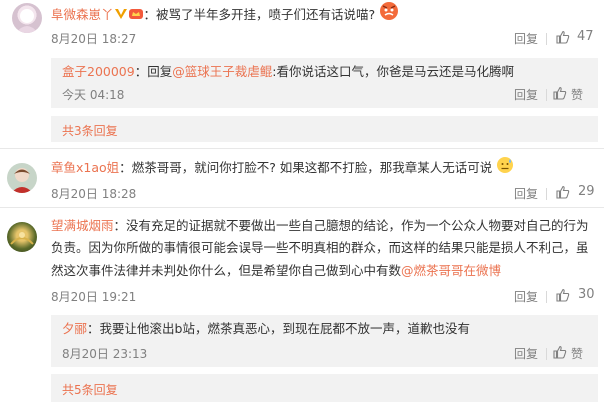 Image resolution: width=604 pixels, height=406 pixels. What do you see at coordinates (105, 354) in the screenshot?
I see `subreply-time: 8月20日 23:13` at bounding box center [105, 354].